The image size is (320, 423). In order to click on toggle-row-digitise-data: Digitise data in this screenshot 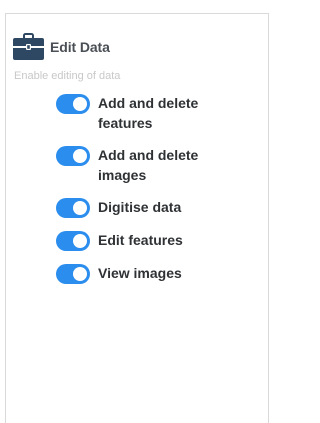, I will do `click(156, 207)`.